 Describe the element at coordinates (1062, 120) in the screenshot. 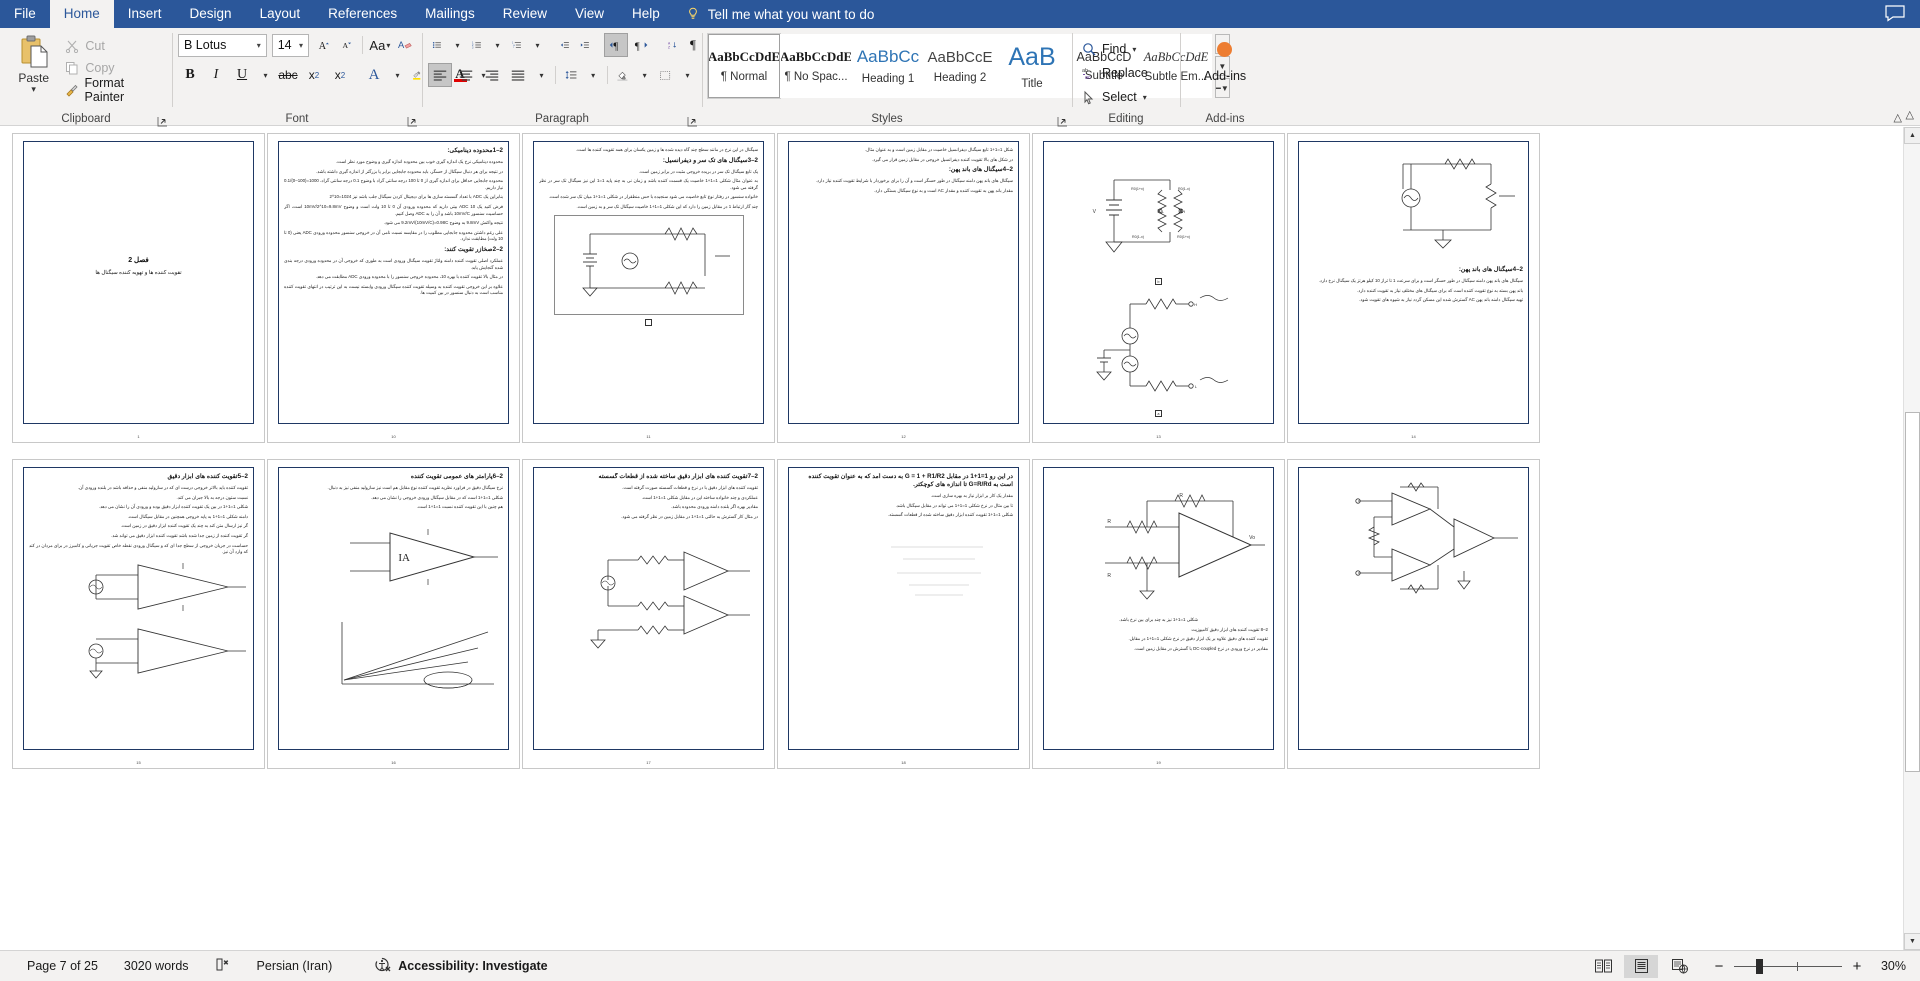

I see `styles-dialog-launcher` at that location.